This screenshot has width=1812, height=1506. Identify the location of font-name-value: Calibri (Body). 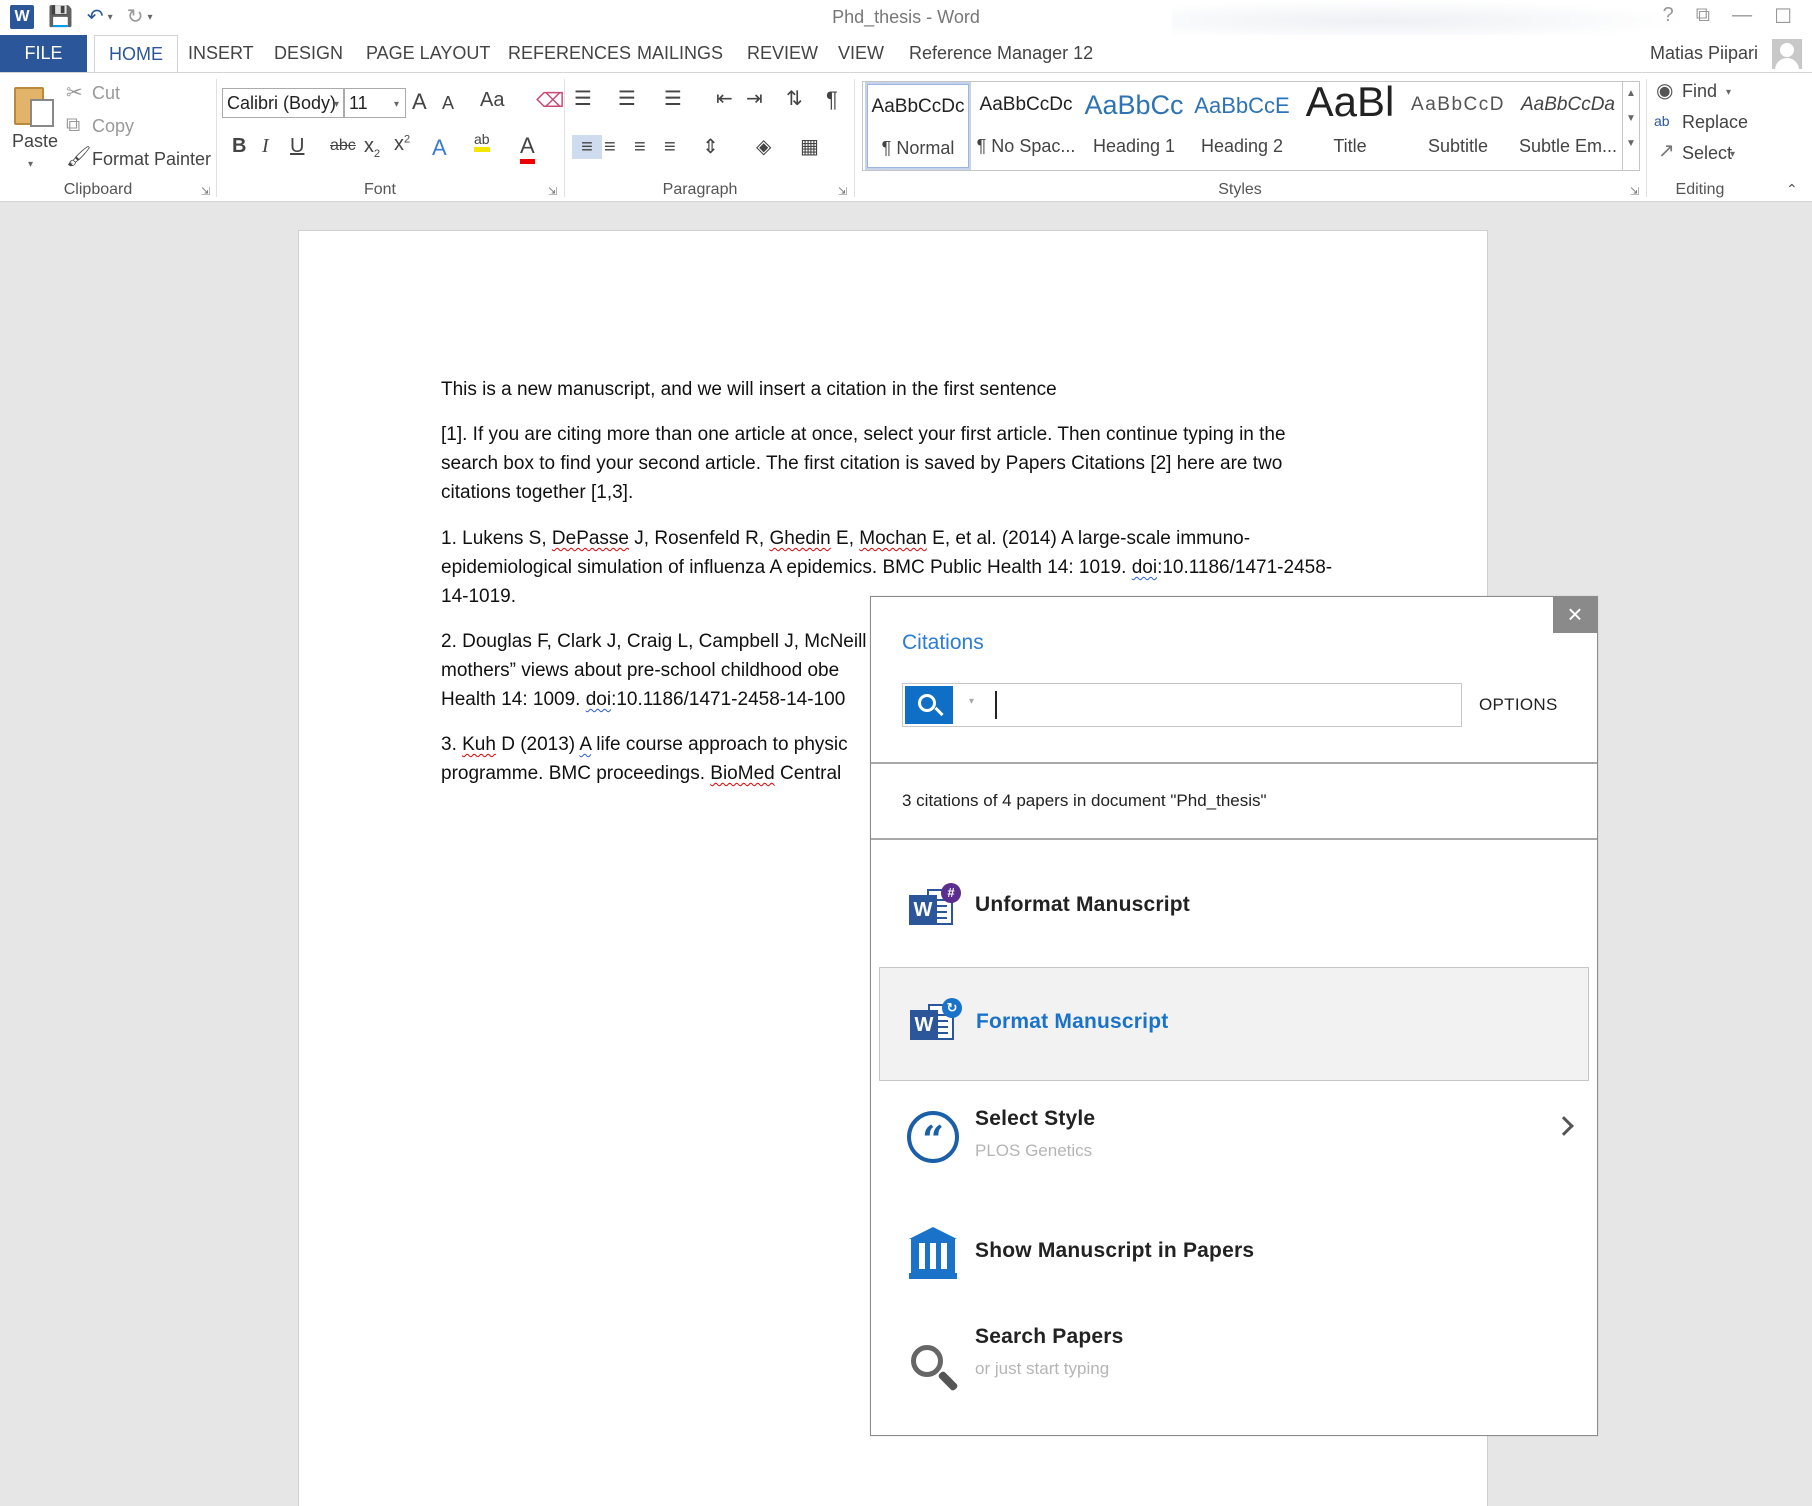
(282, 103).